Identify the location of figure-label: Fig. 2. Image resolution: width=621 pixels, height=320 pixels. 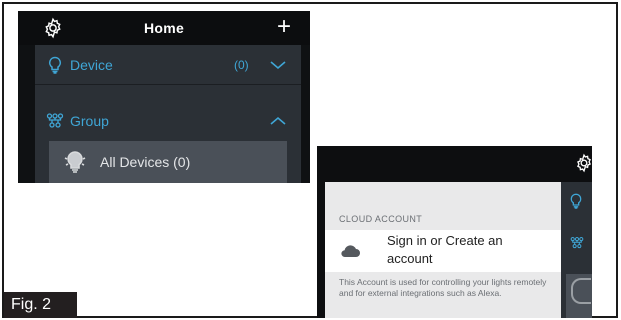
(40, 305).